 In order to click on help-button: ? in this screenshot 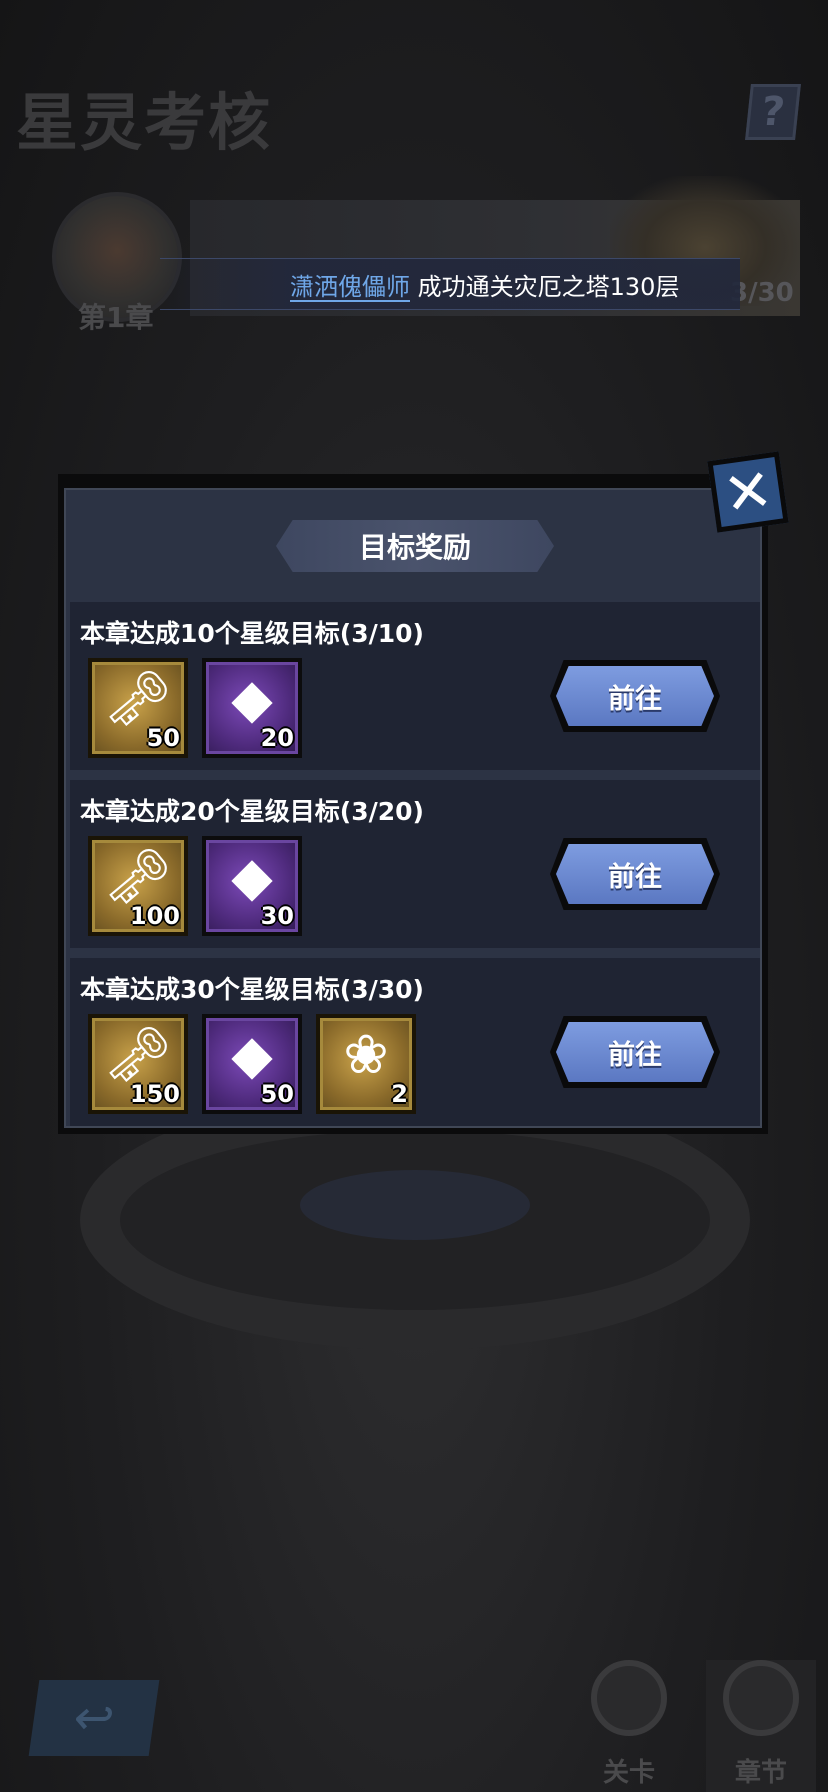, I will do `click(773, 112)`.